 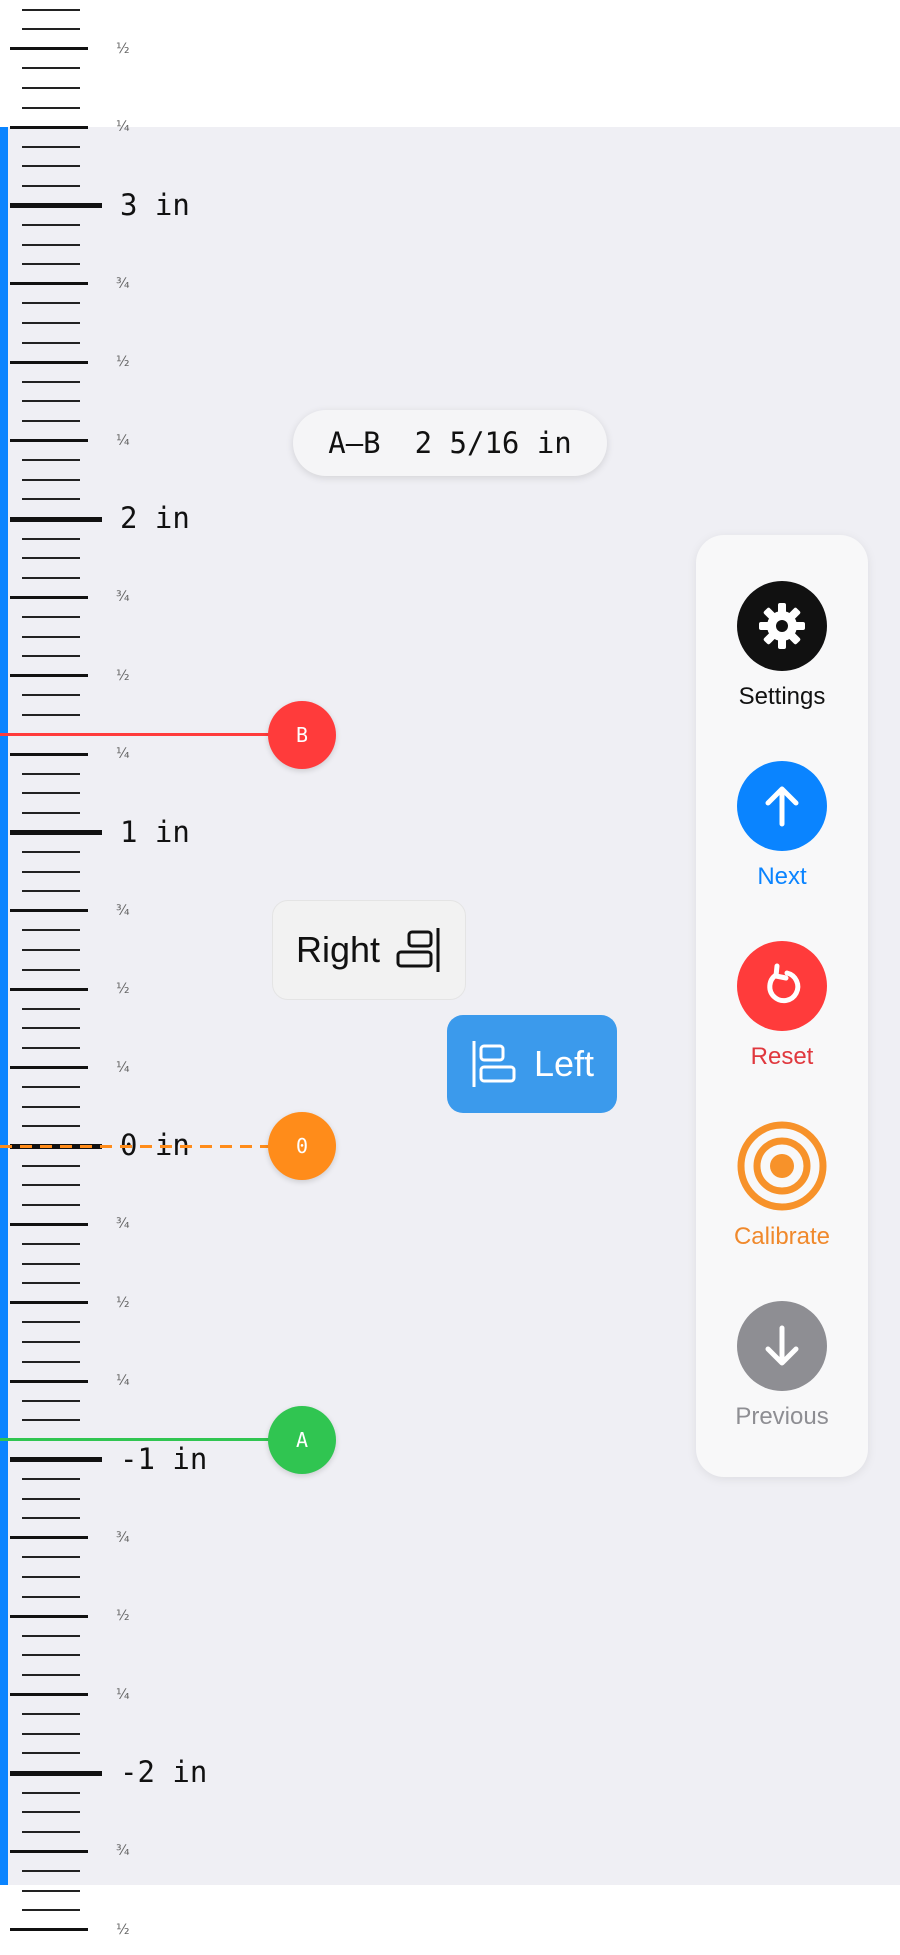 What do you see at coordinates (782, 1236) in the screenshot?
I see `calibrate-label: Calibrate` at bounding box center [782, 1236].